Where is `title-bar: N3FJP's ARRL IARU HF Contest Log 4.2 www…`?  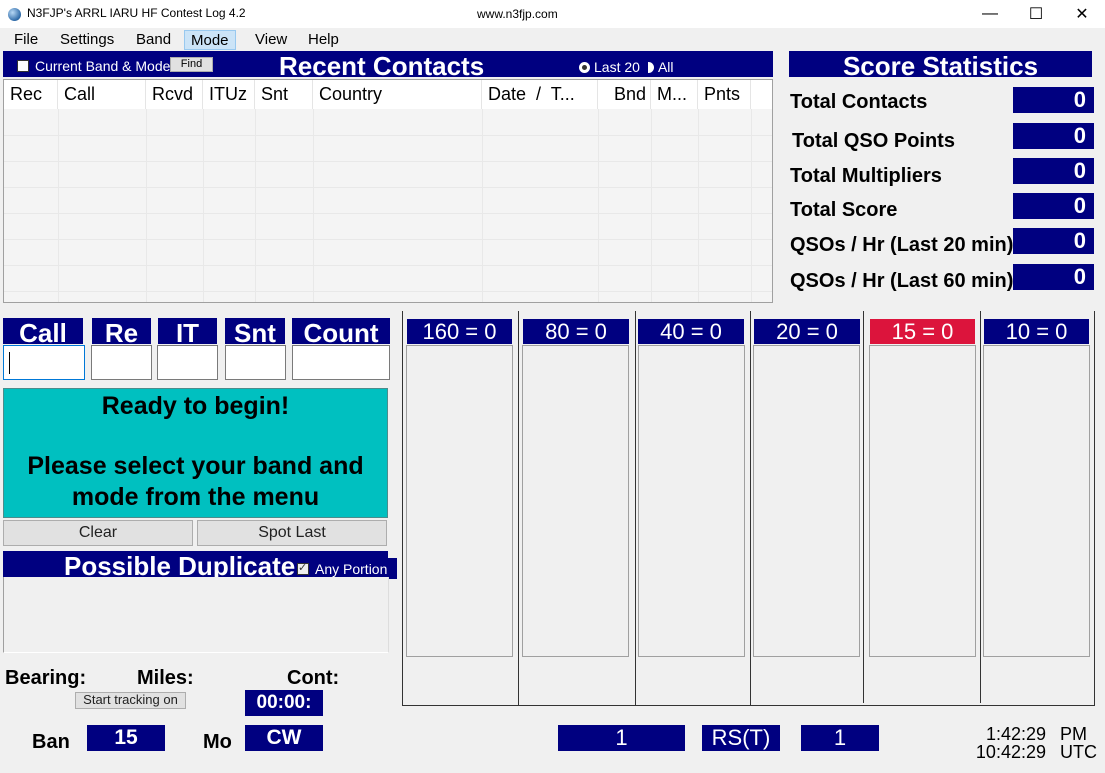
title-bar: N3FJP's ARRL IARU HF Contest Log 4.2 www… is located at coordinates (552, 14).